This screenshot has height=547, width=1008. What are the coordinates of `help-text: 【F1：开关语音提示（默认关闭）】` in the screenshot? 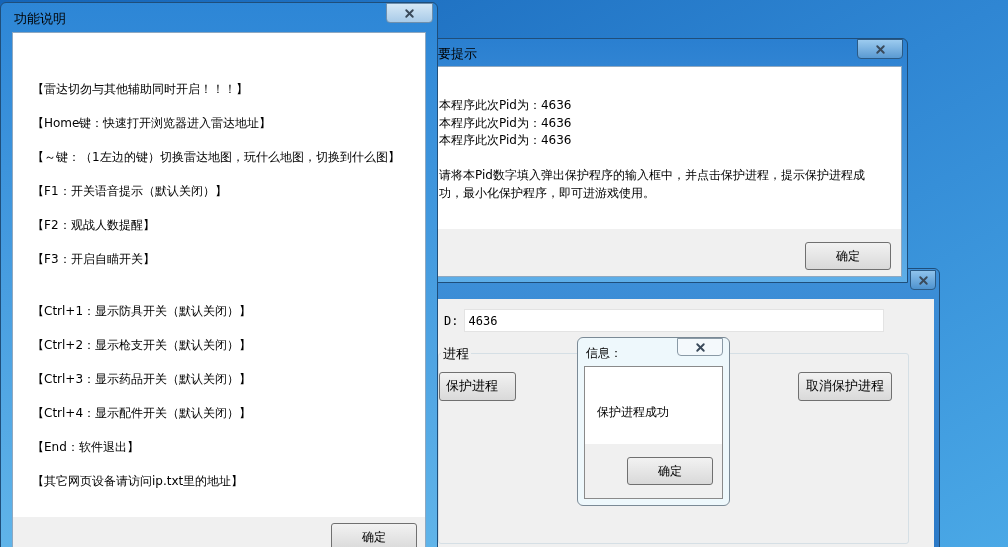 It's located at (130, 191).